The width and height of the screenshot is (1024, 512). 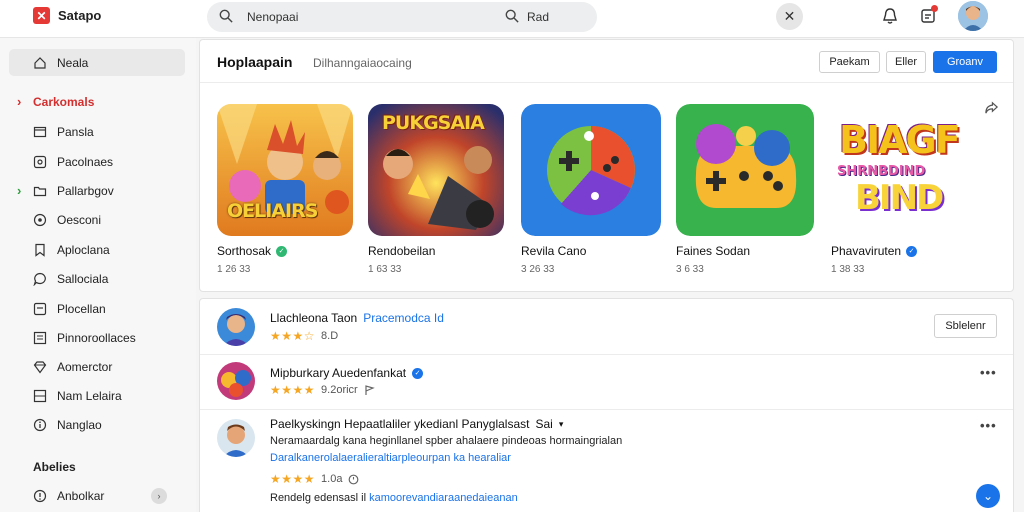 I want to click on sidebar-item-pallarbgov: › Pallarbgov, so click(x=97, y=190).